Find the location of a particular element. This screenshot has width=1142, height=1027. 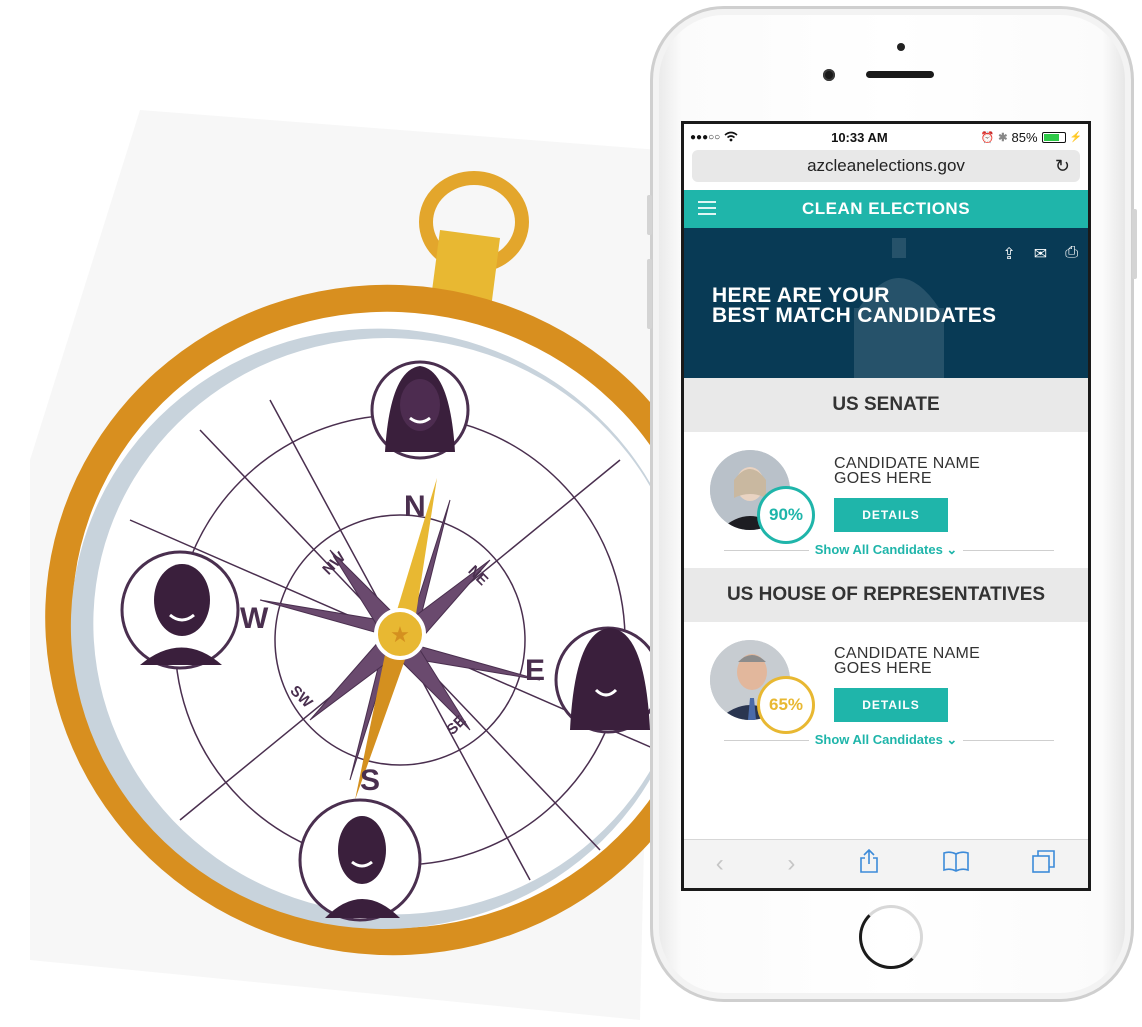

address-bar: azcleanelections.gov ↻ is located at coordinates (886, 166).